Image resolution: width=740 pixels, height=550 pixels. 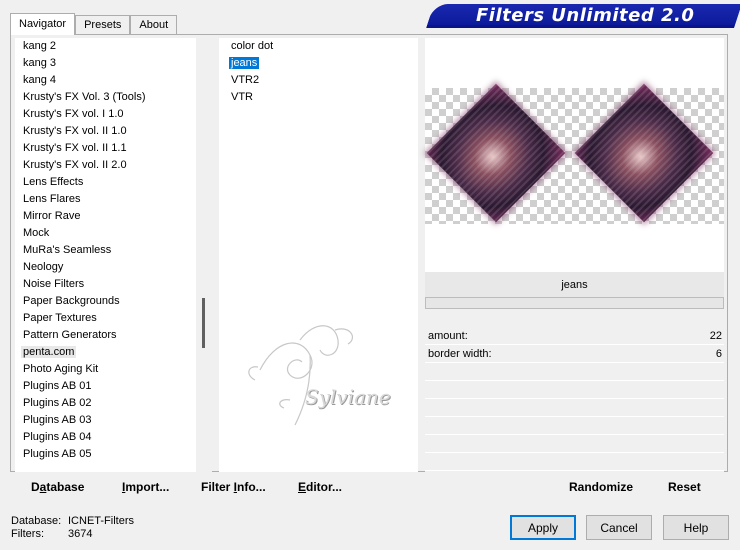 What do you see at coordinates (113, 437) in the screenshot?
I see `category-item: Plugins AB 04` at bounding box center [113, 437].